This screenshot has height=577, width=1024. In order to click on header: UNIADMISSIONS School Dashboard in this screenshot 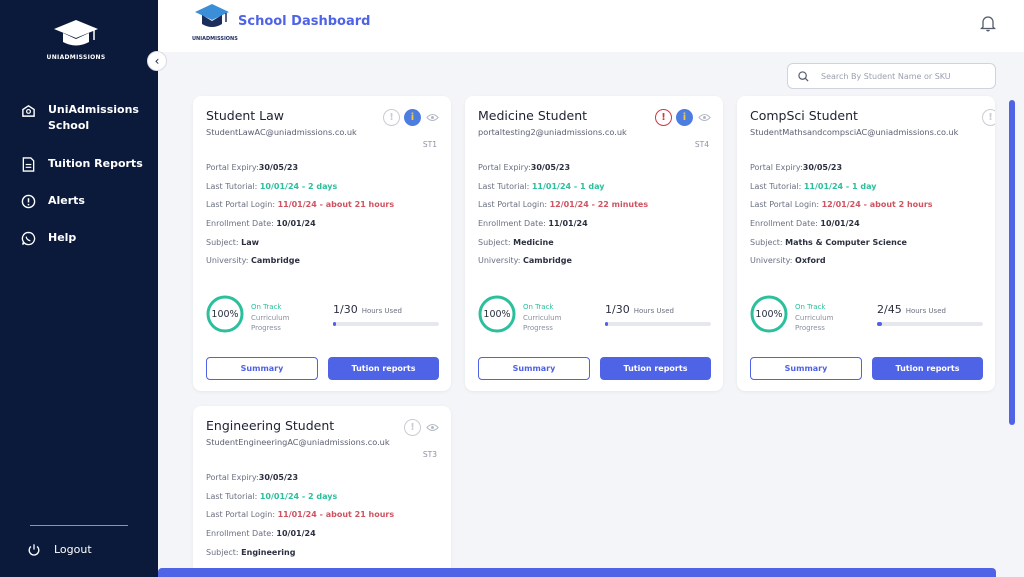, I will do `click(591, 26)`.